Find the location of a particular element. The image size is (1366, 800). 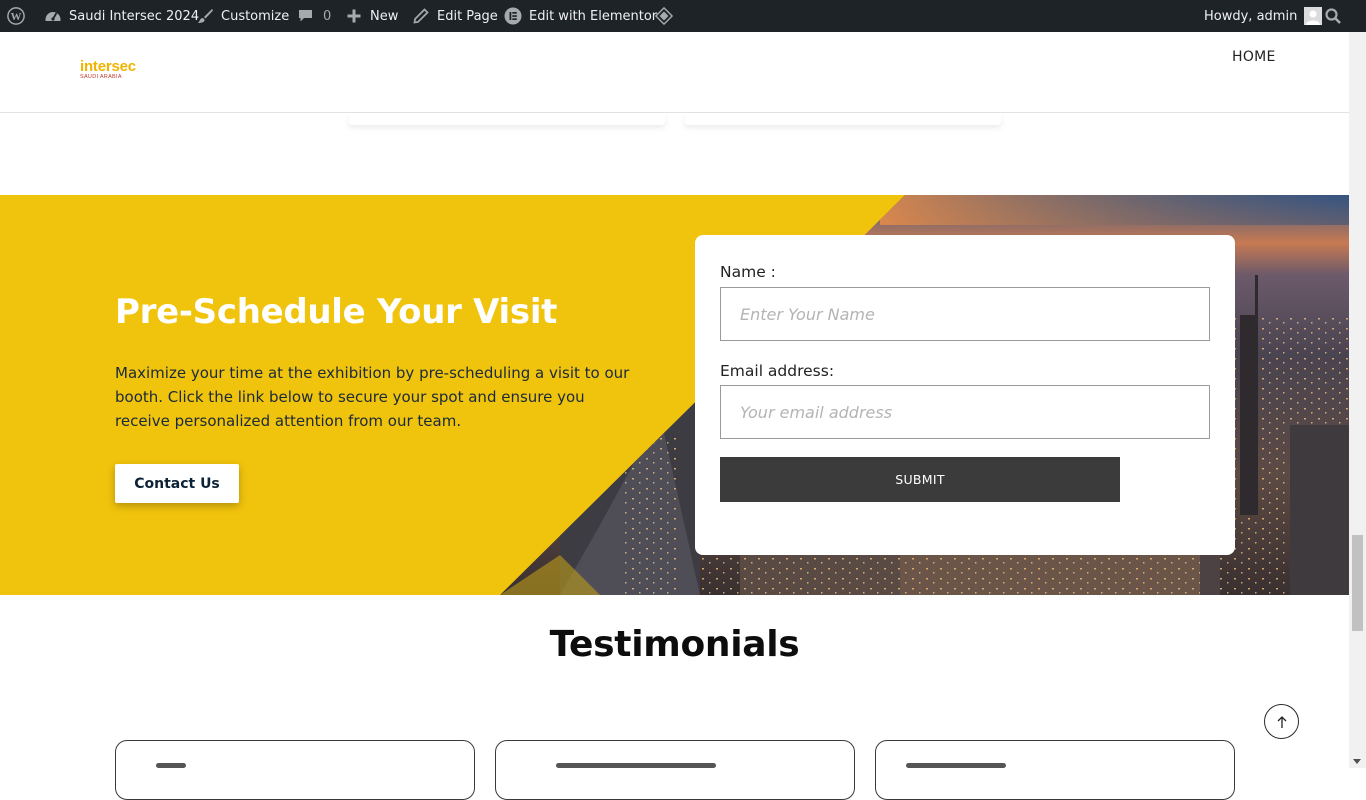

submit-button: SUBMIT is located at coordinates (920, 479).